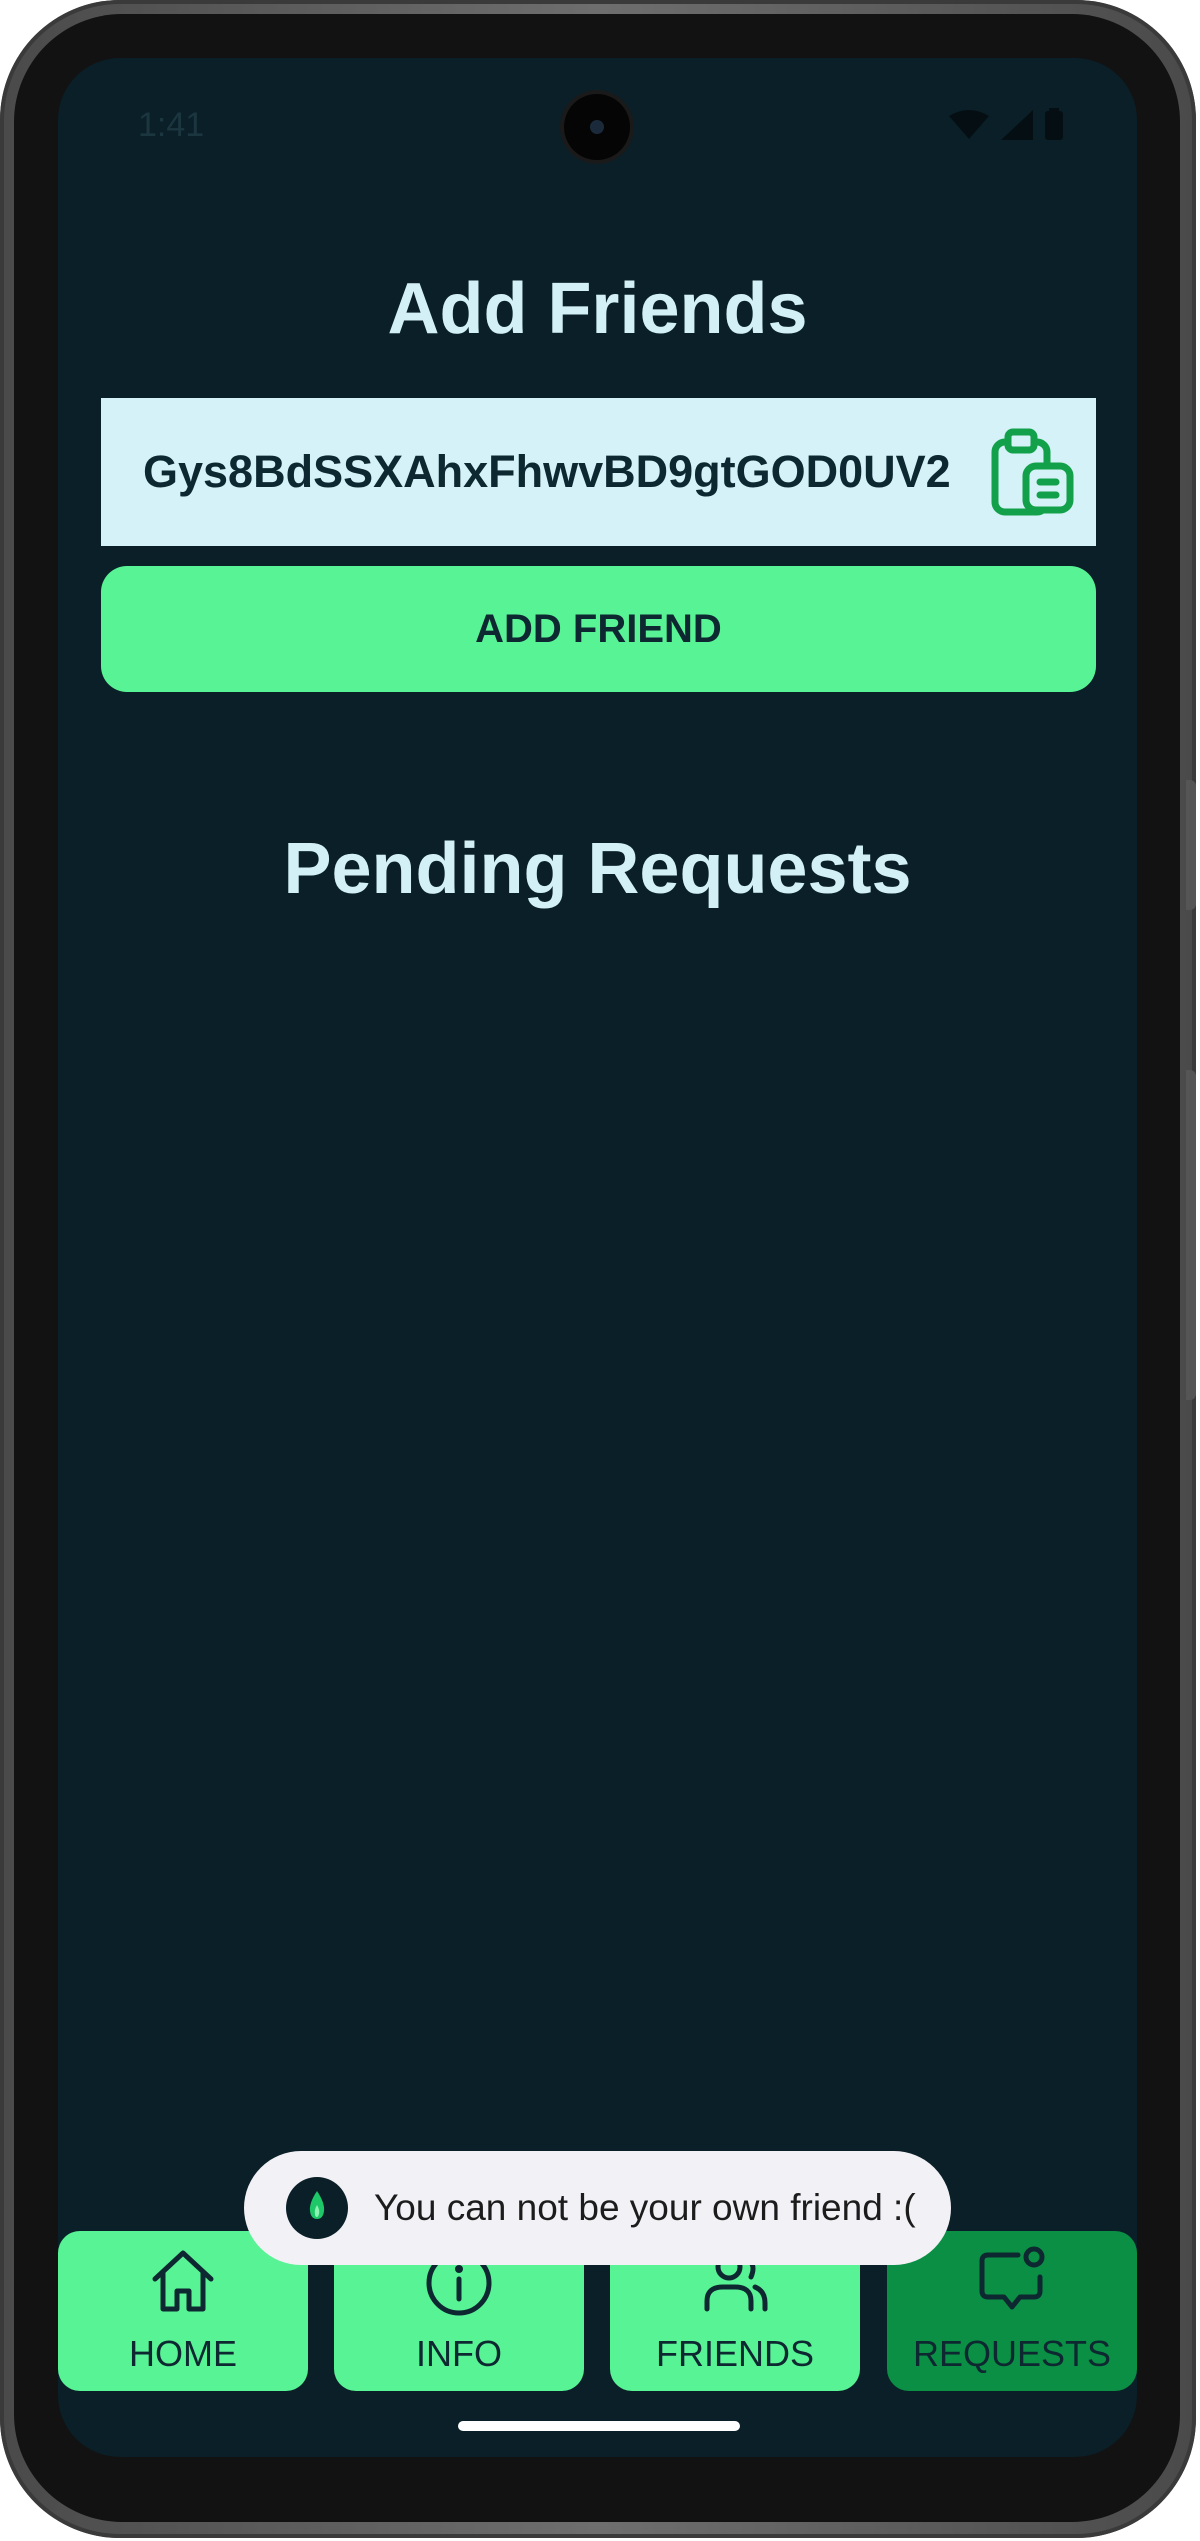 The width and height of the screenshot is (1200, 2541). I want to click on friend-id-text: Gys8BdSSXAhxFhwvBD9gtGOD0UV2, so click(547, 472).